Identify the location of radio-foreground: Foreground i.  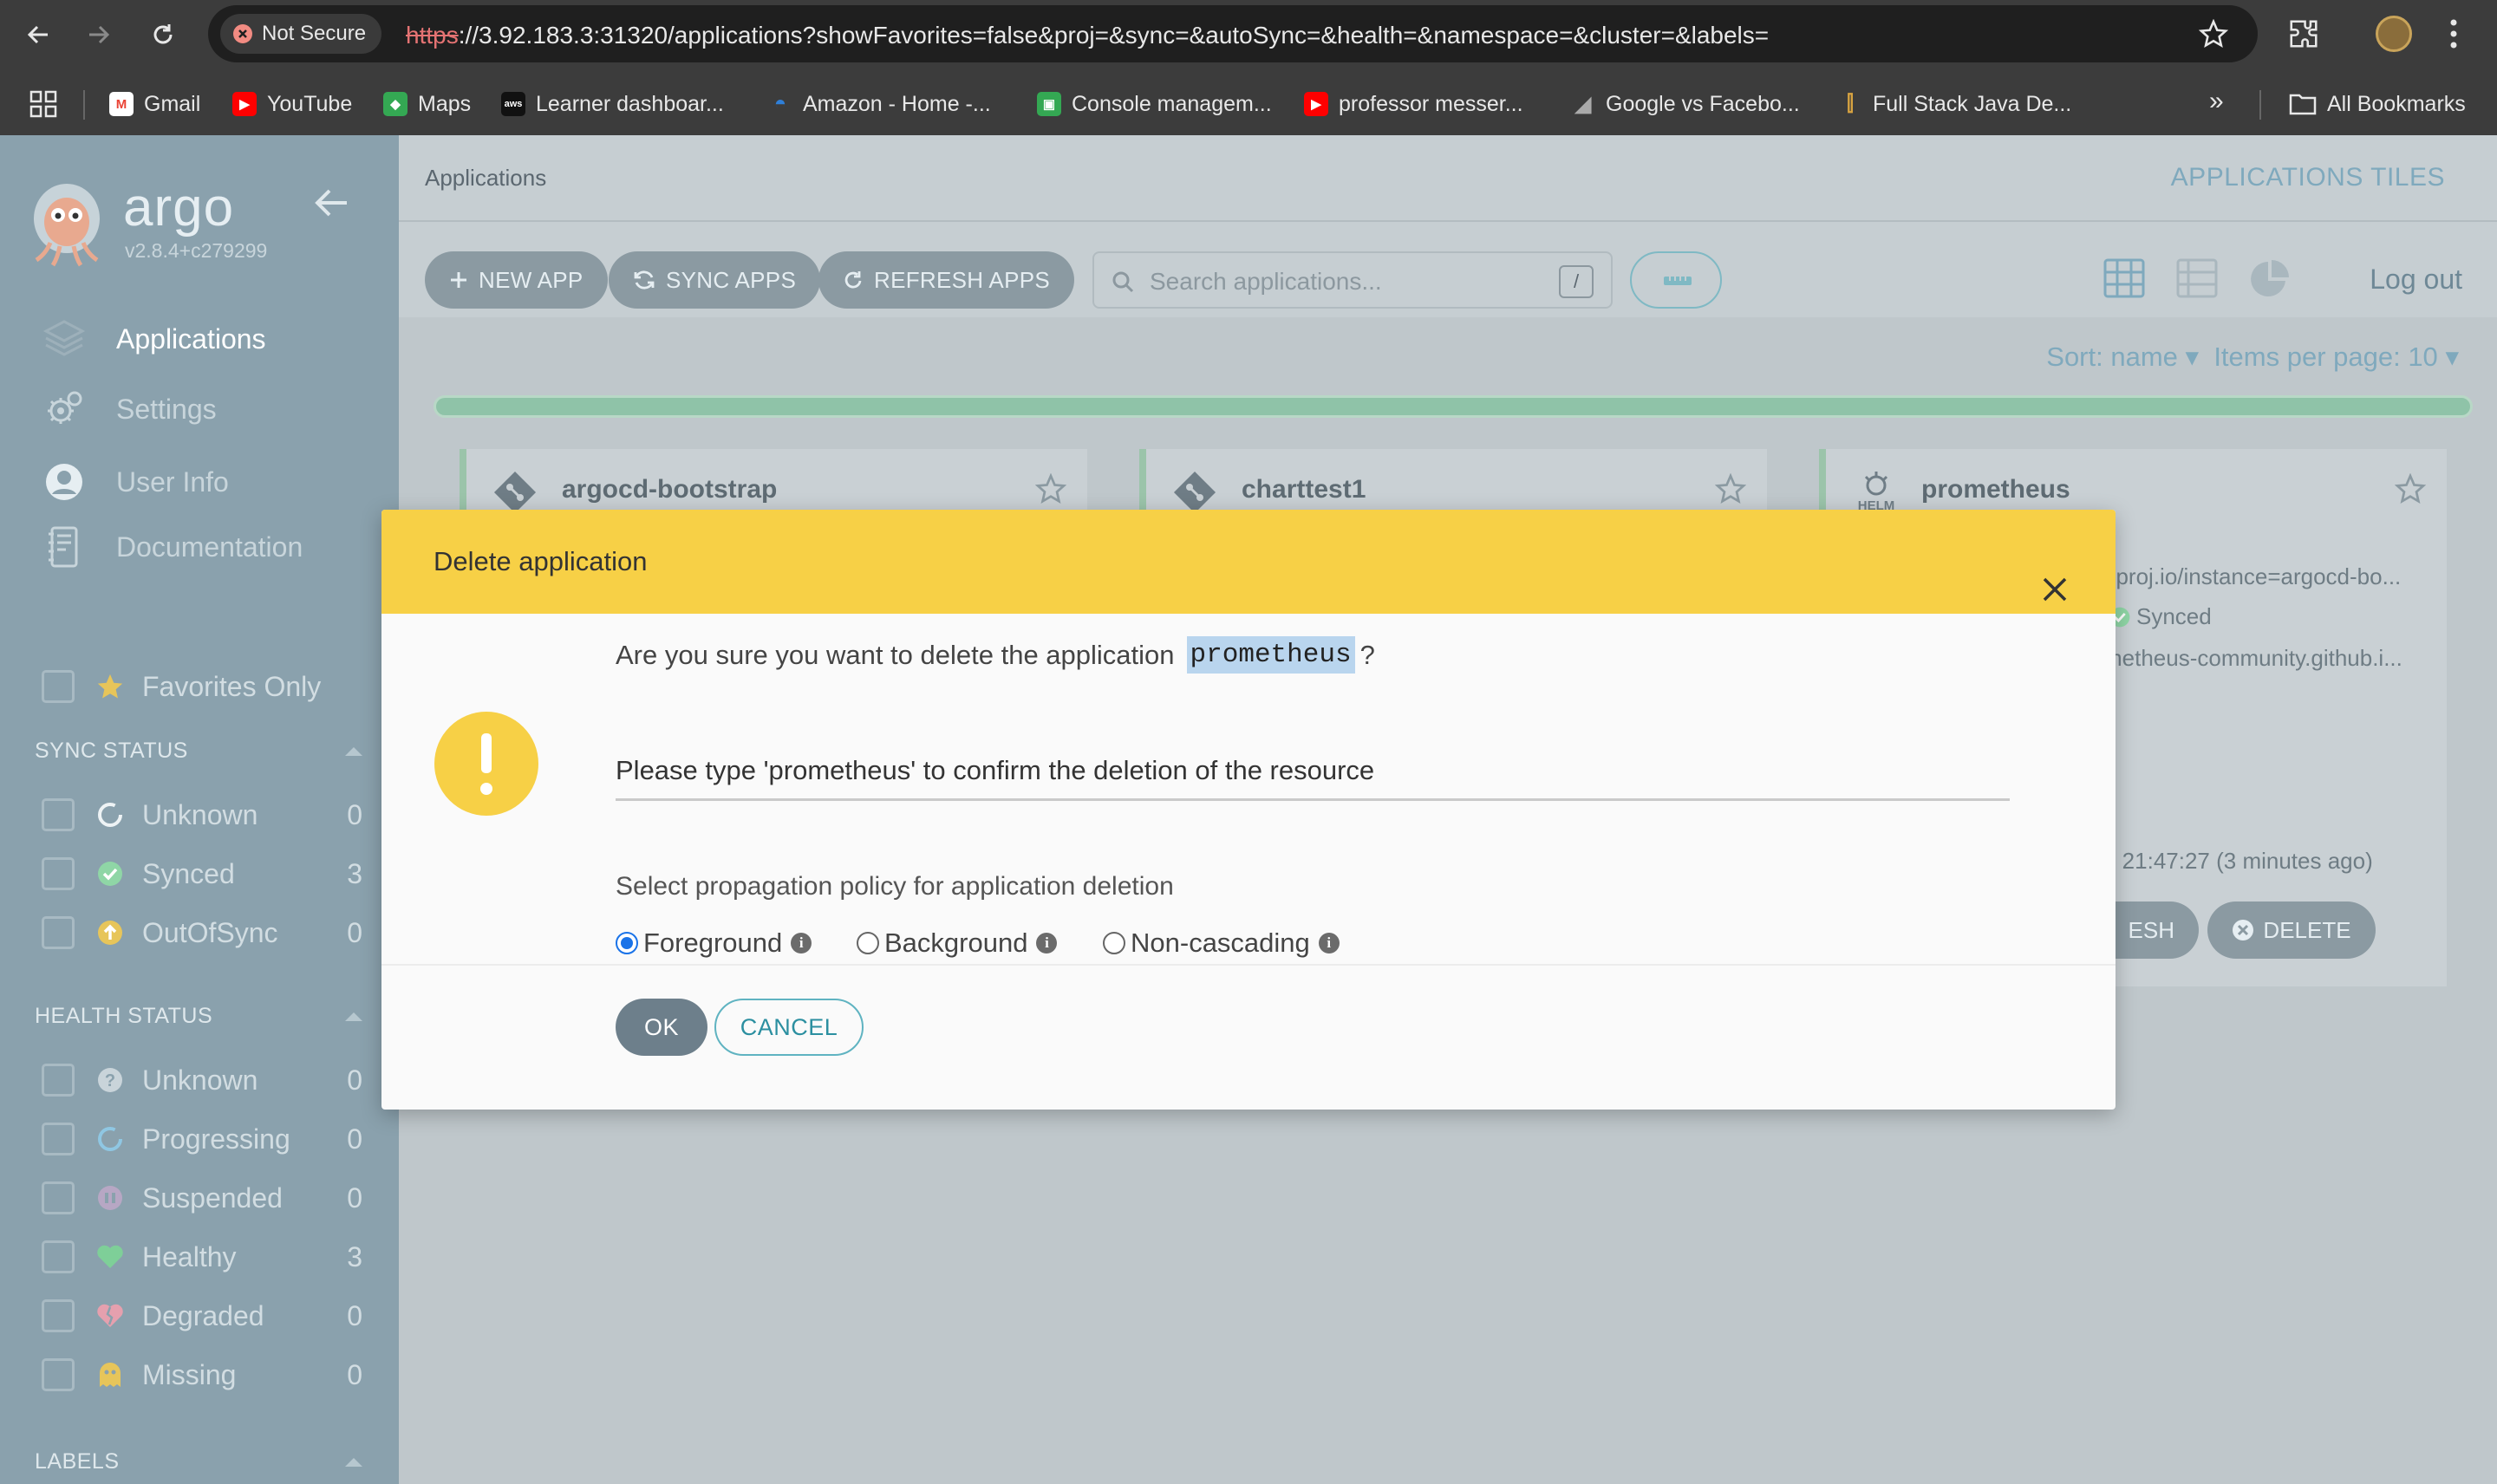
(714, 943).